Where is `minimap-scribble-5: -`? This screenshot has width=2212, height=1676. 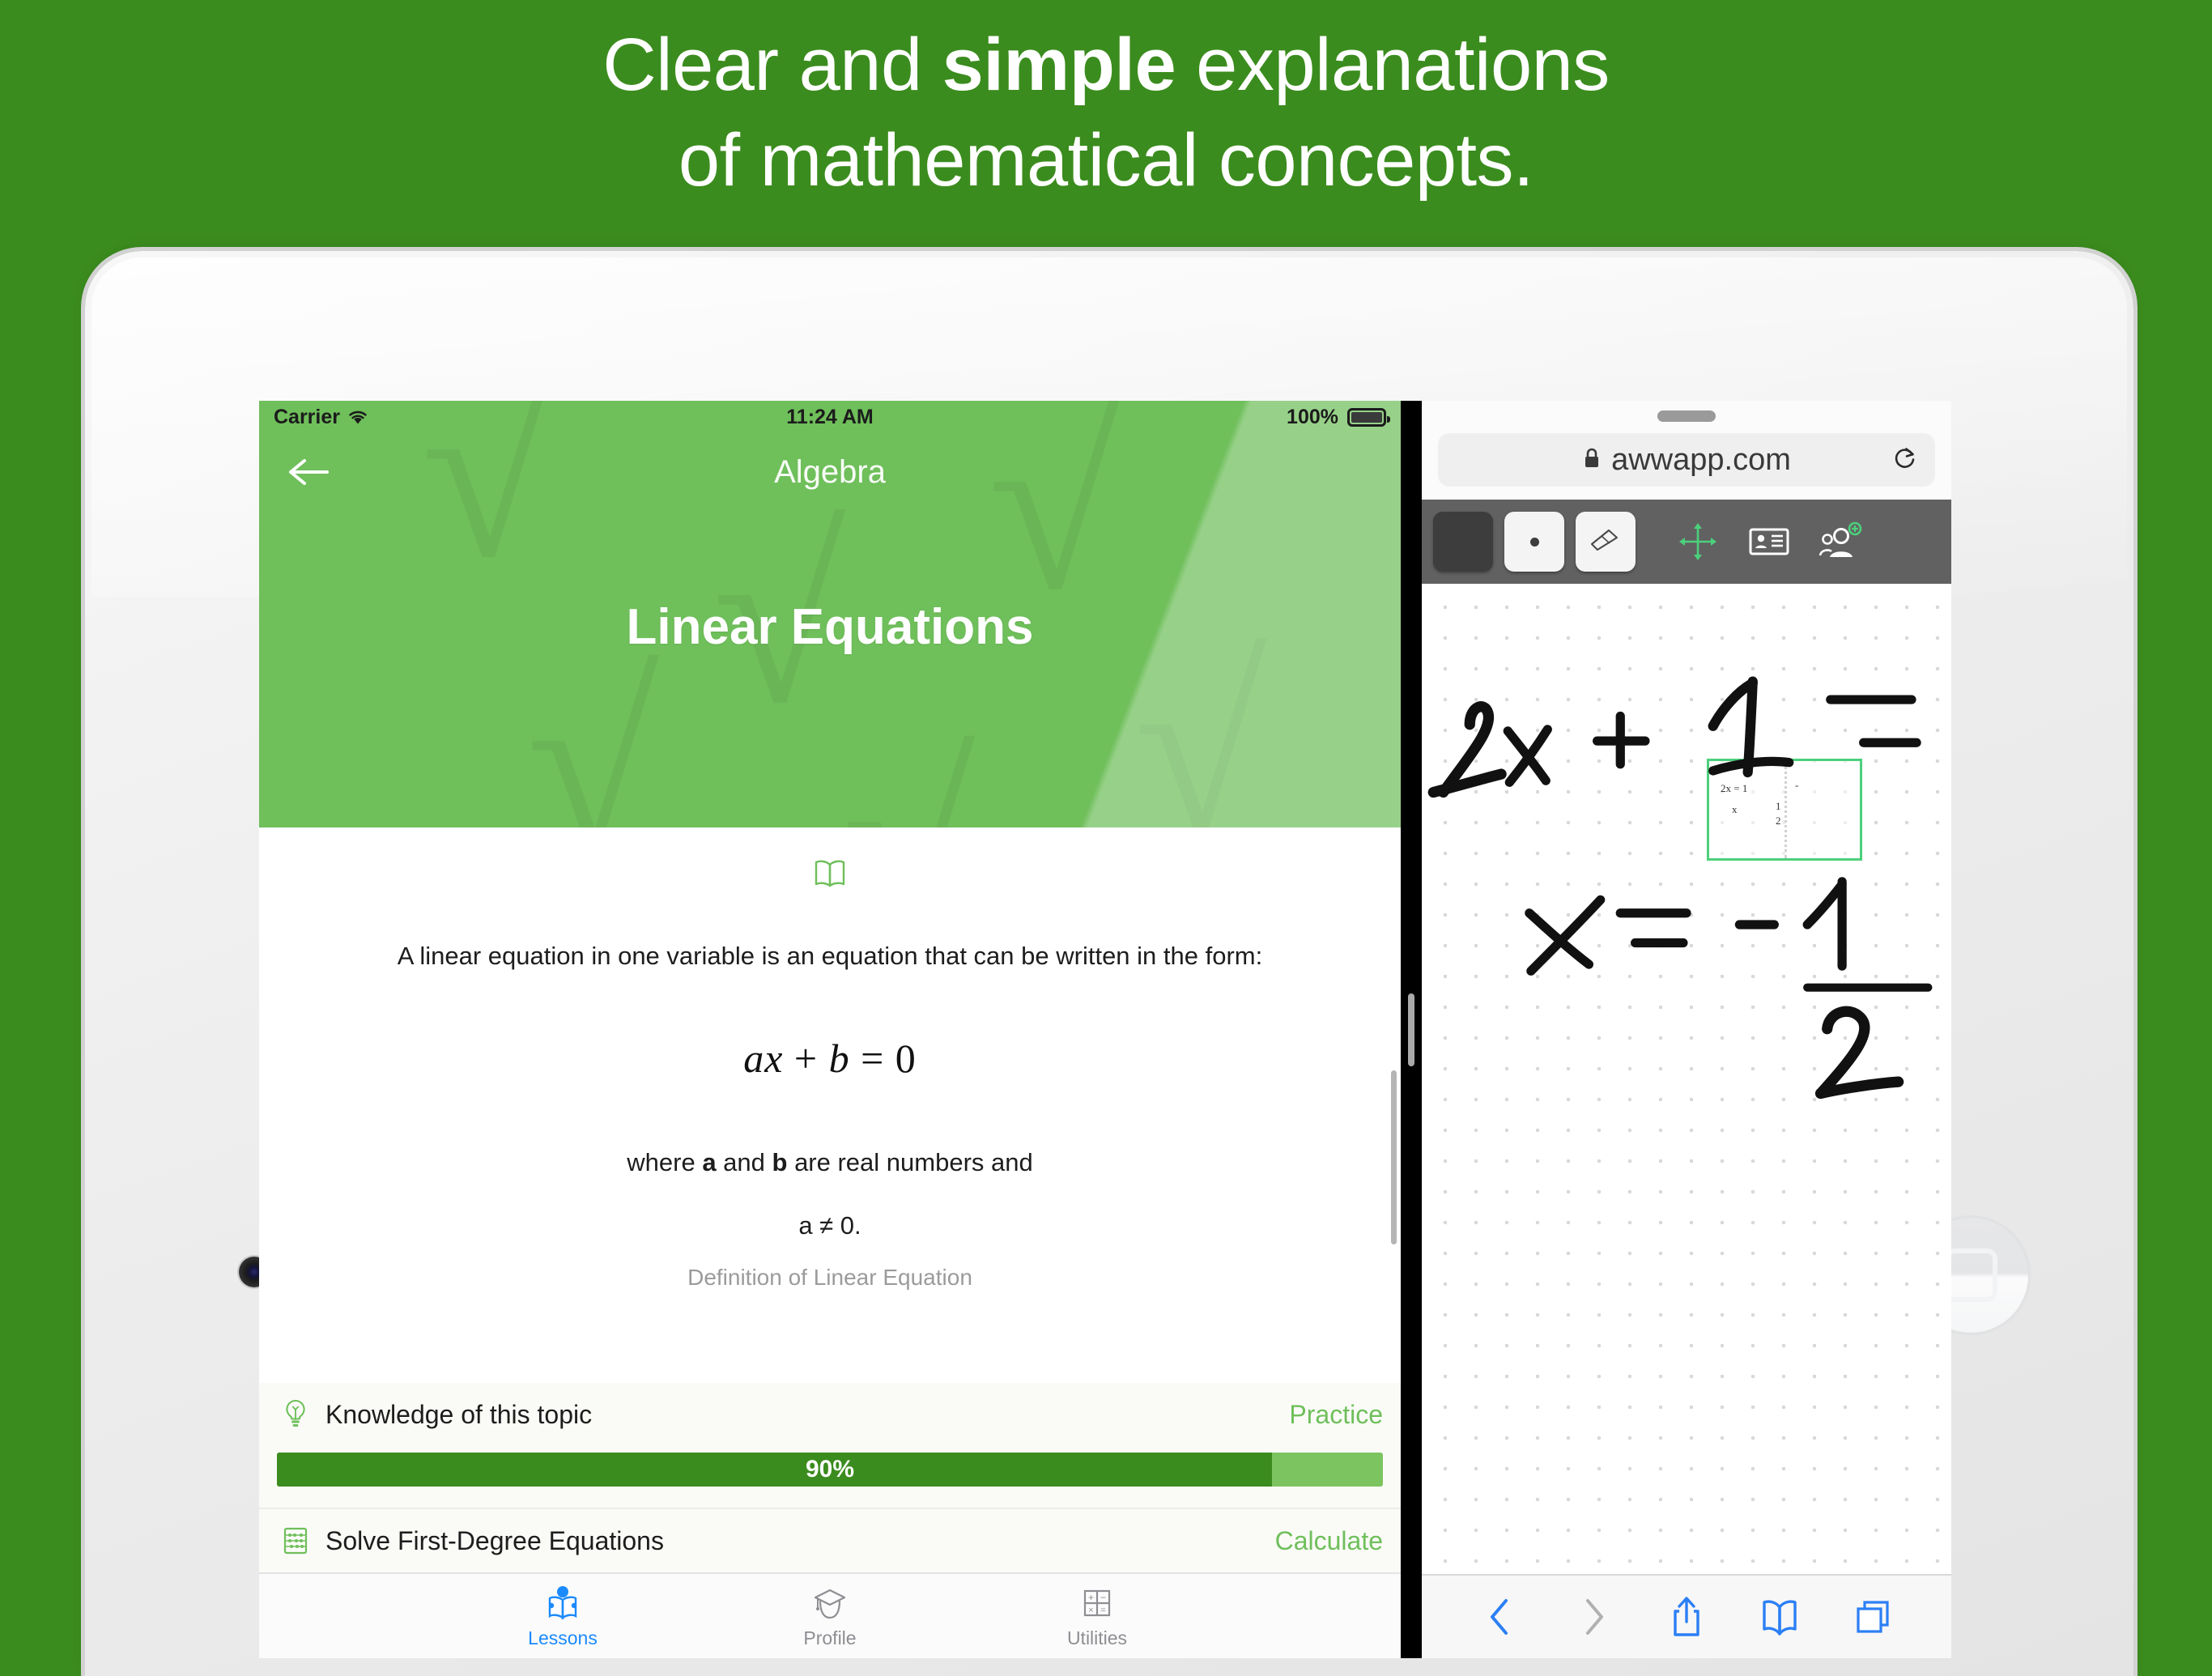
minimap-scribble-5: - is located at coordinates (1797, 785).